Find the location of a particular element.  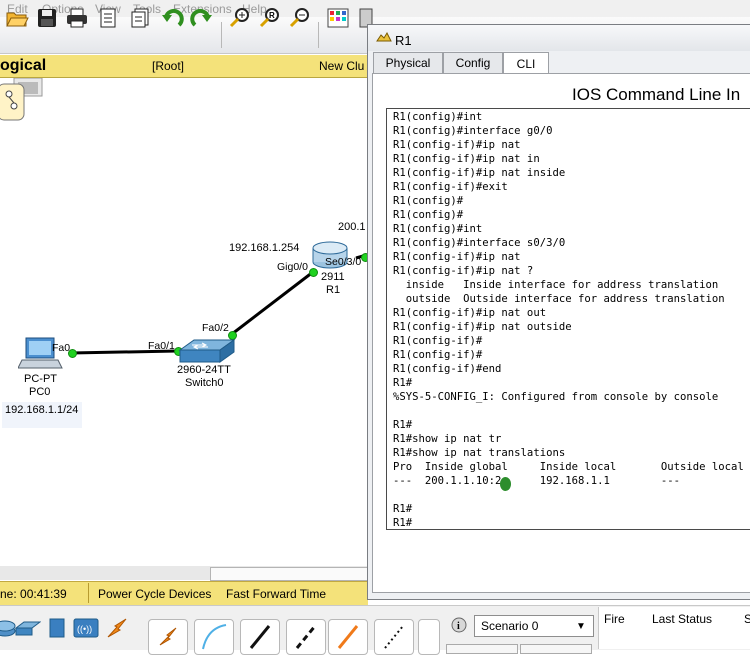

switch-name-label: Switch0 is located at coordinates (204, 383).